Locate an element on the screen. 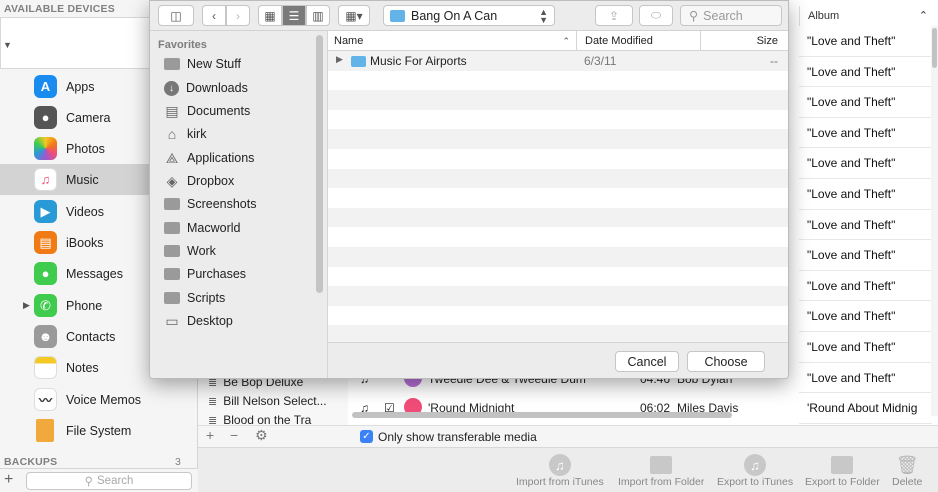 The image size is (938, 492). favorite-scripts: Scripts is located at coordinates (194, 298).